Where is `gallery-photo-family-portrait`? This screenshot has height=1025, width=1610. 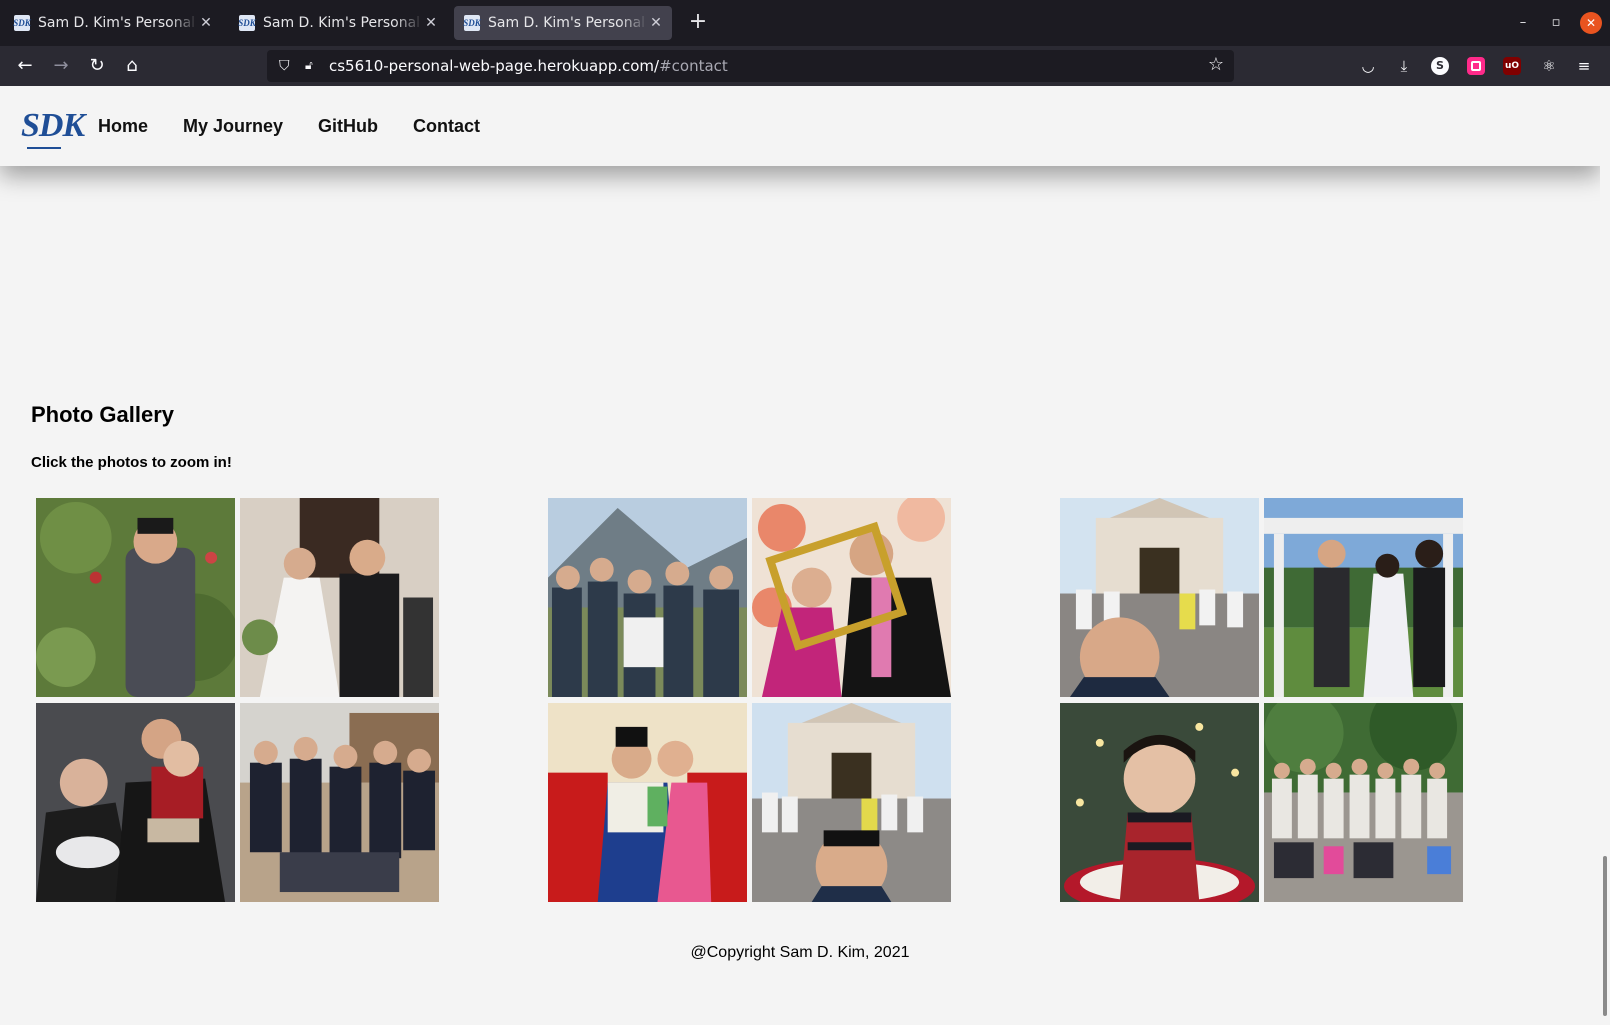
gallery-photo-family-portrait is located at coordinates (135, 802).